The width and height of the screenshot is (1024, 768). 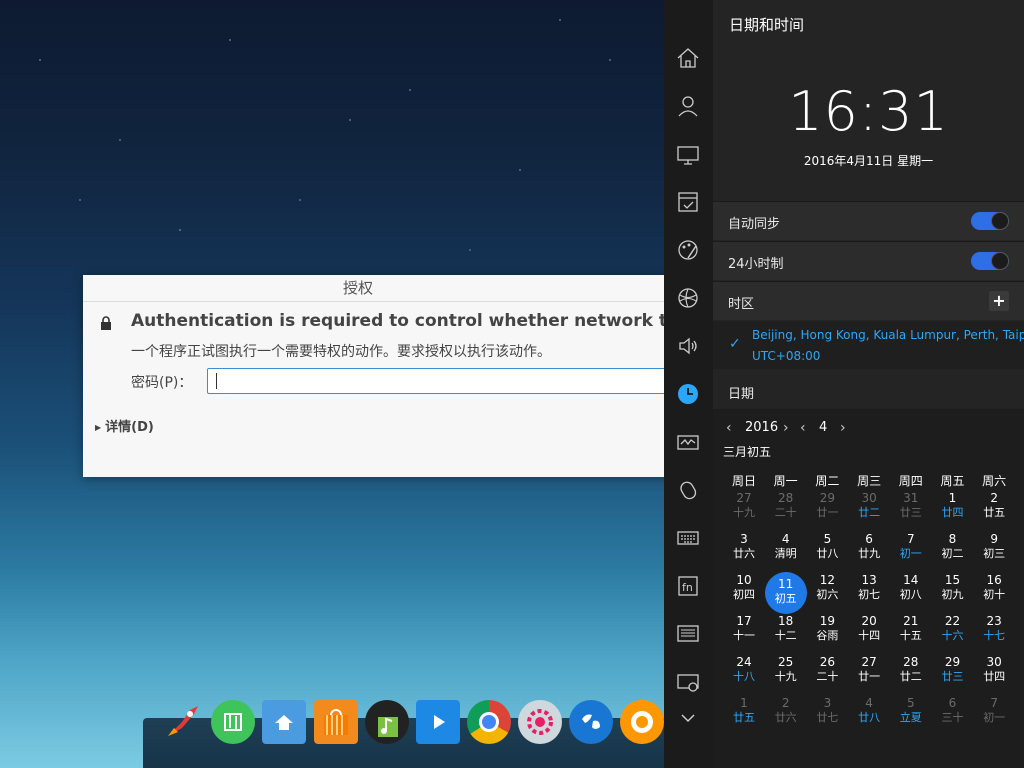 I want to click on settings-gear-icon, so click(x=540, y=722).